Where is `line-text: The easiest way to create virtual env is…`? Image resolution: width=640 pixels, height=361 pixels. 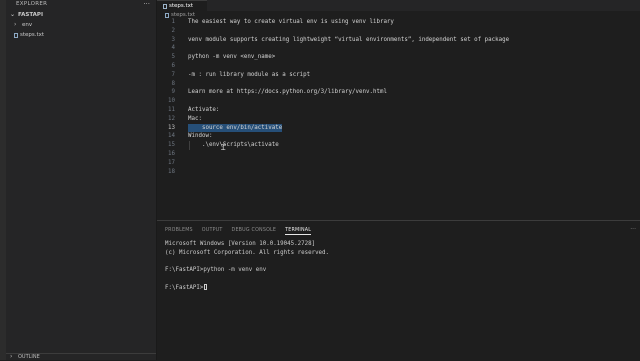
line-text: The easiest way to create virtual env is… is located at coordinates (291, 22).